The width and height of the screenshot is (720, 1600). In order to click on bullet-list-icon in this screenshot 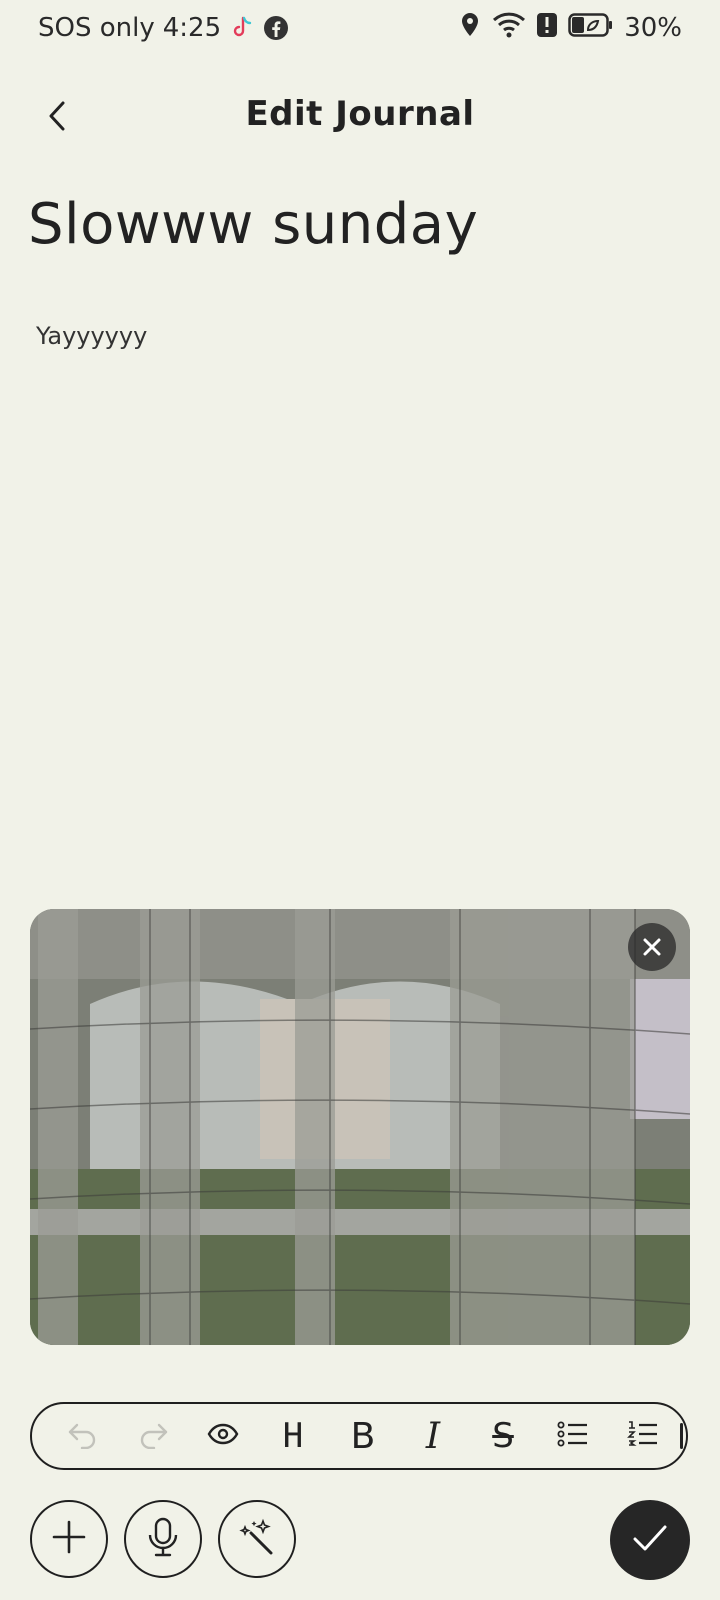, I will do `click(573, 1436)`.